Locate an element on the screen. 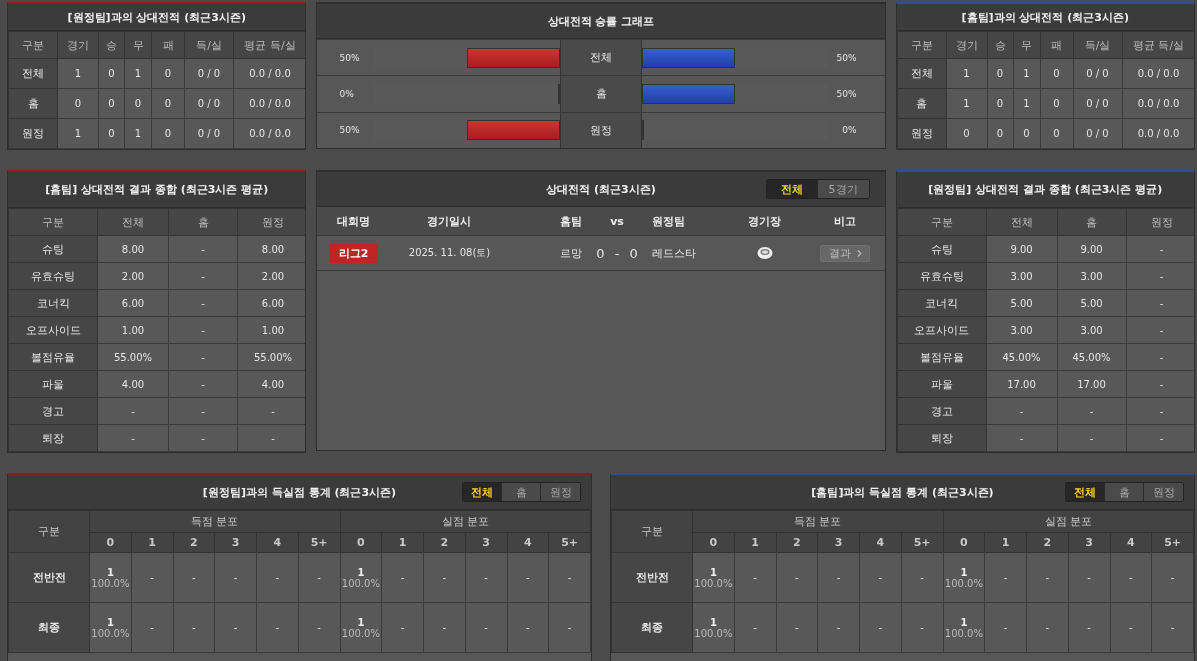  table-cell: 5.00 is located at coordinates (1091, 303).